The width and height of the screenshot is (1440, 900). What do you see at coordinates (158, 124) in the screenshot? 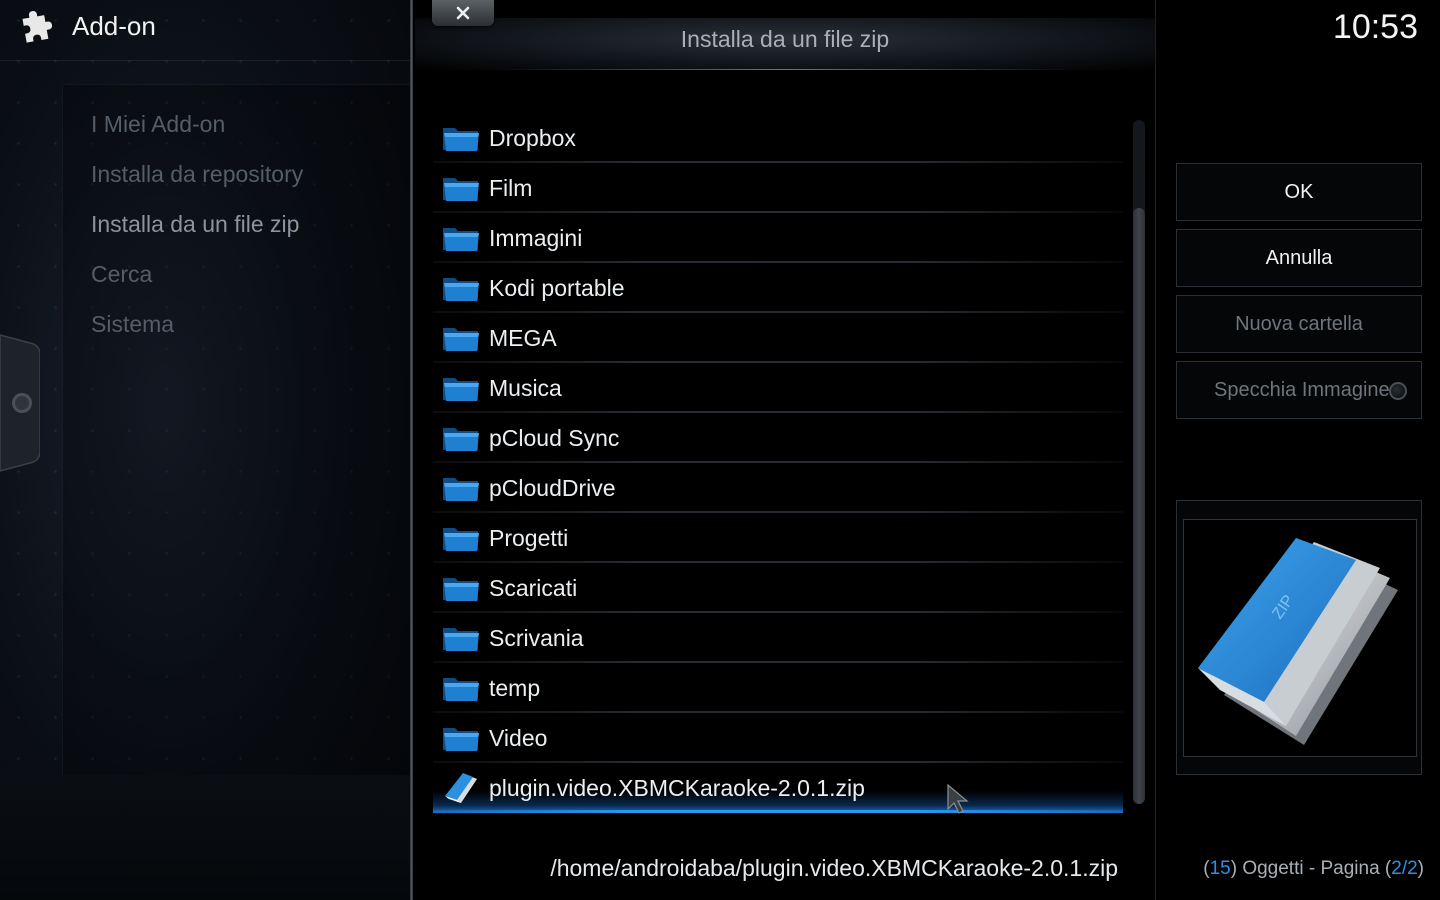
I see `menu-item-my-addons: I Miei Add-on` at bounding box center [158, 124].